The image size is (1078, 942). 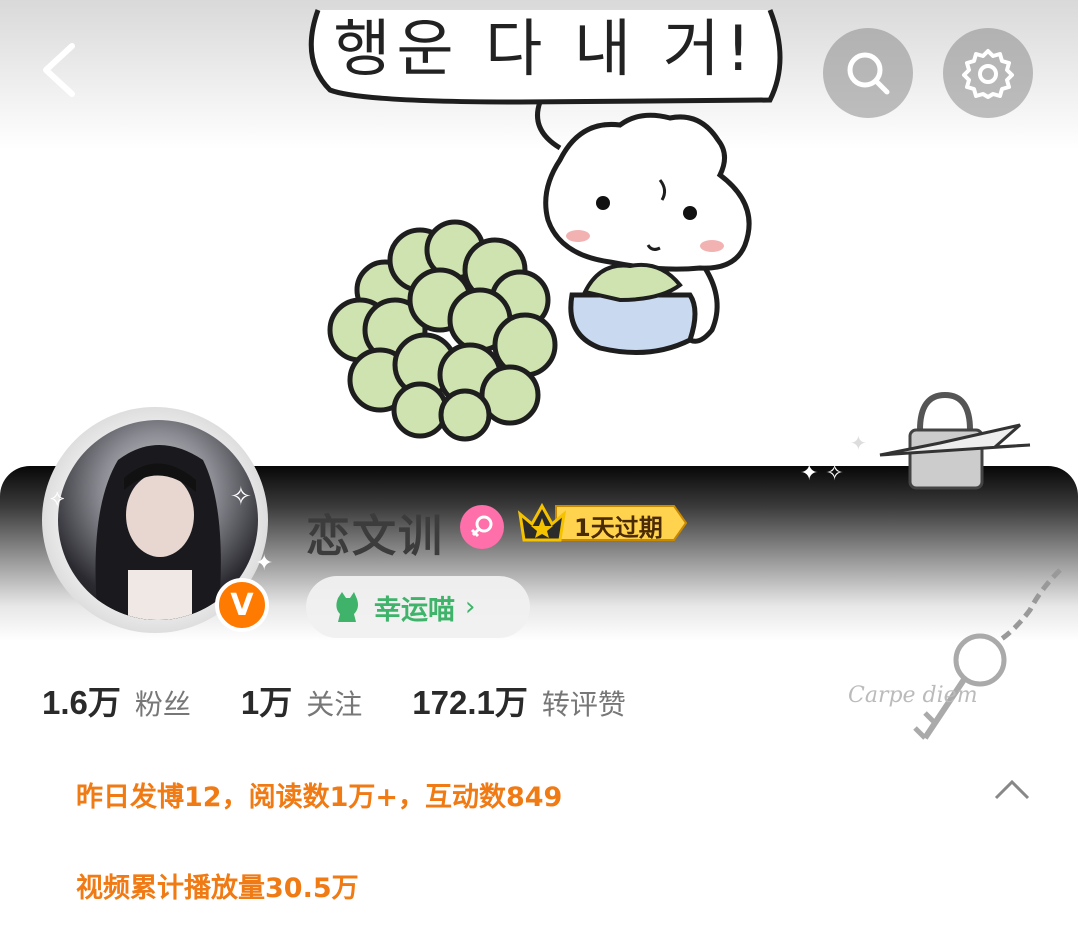 I want to click on engagement-label: 转评赞, so click(x=583, y=704).